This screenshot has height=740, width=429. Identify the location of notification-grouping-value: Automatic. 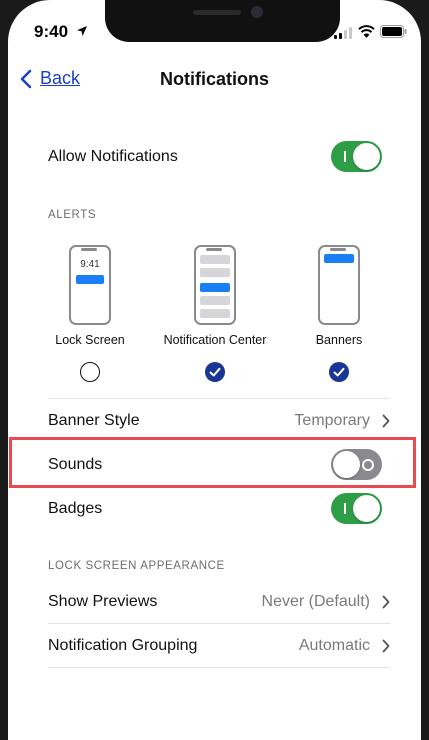
(334, 645).